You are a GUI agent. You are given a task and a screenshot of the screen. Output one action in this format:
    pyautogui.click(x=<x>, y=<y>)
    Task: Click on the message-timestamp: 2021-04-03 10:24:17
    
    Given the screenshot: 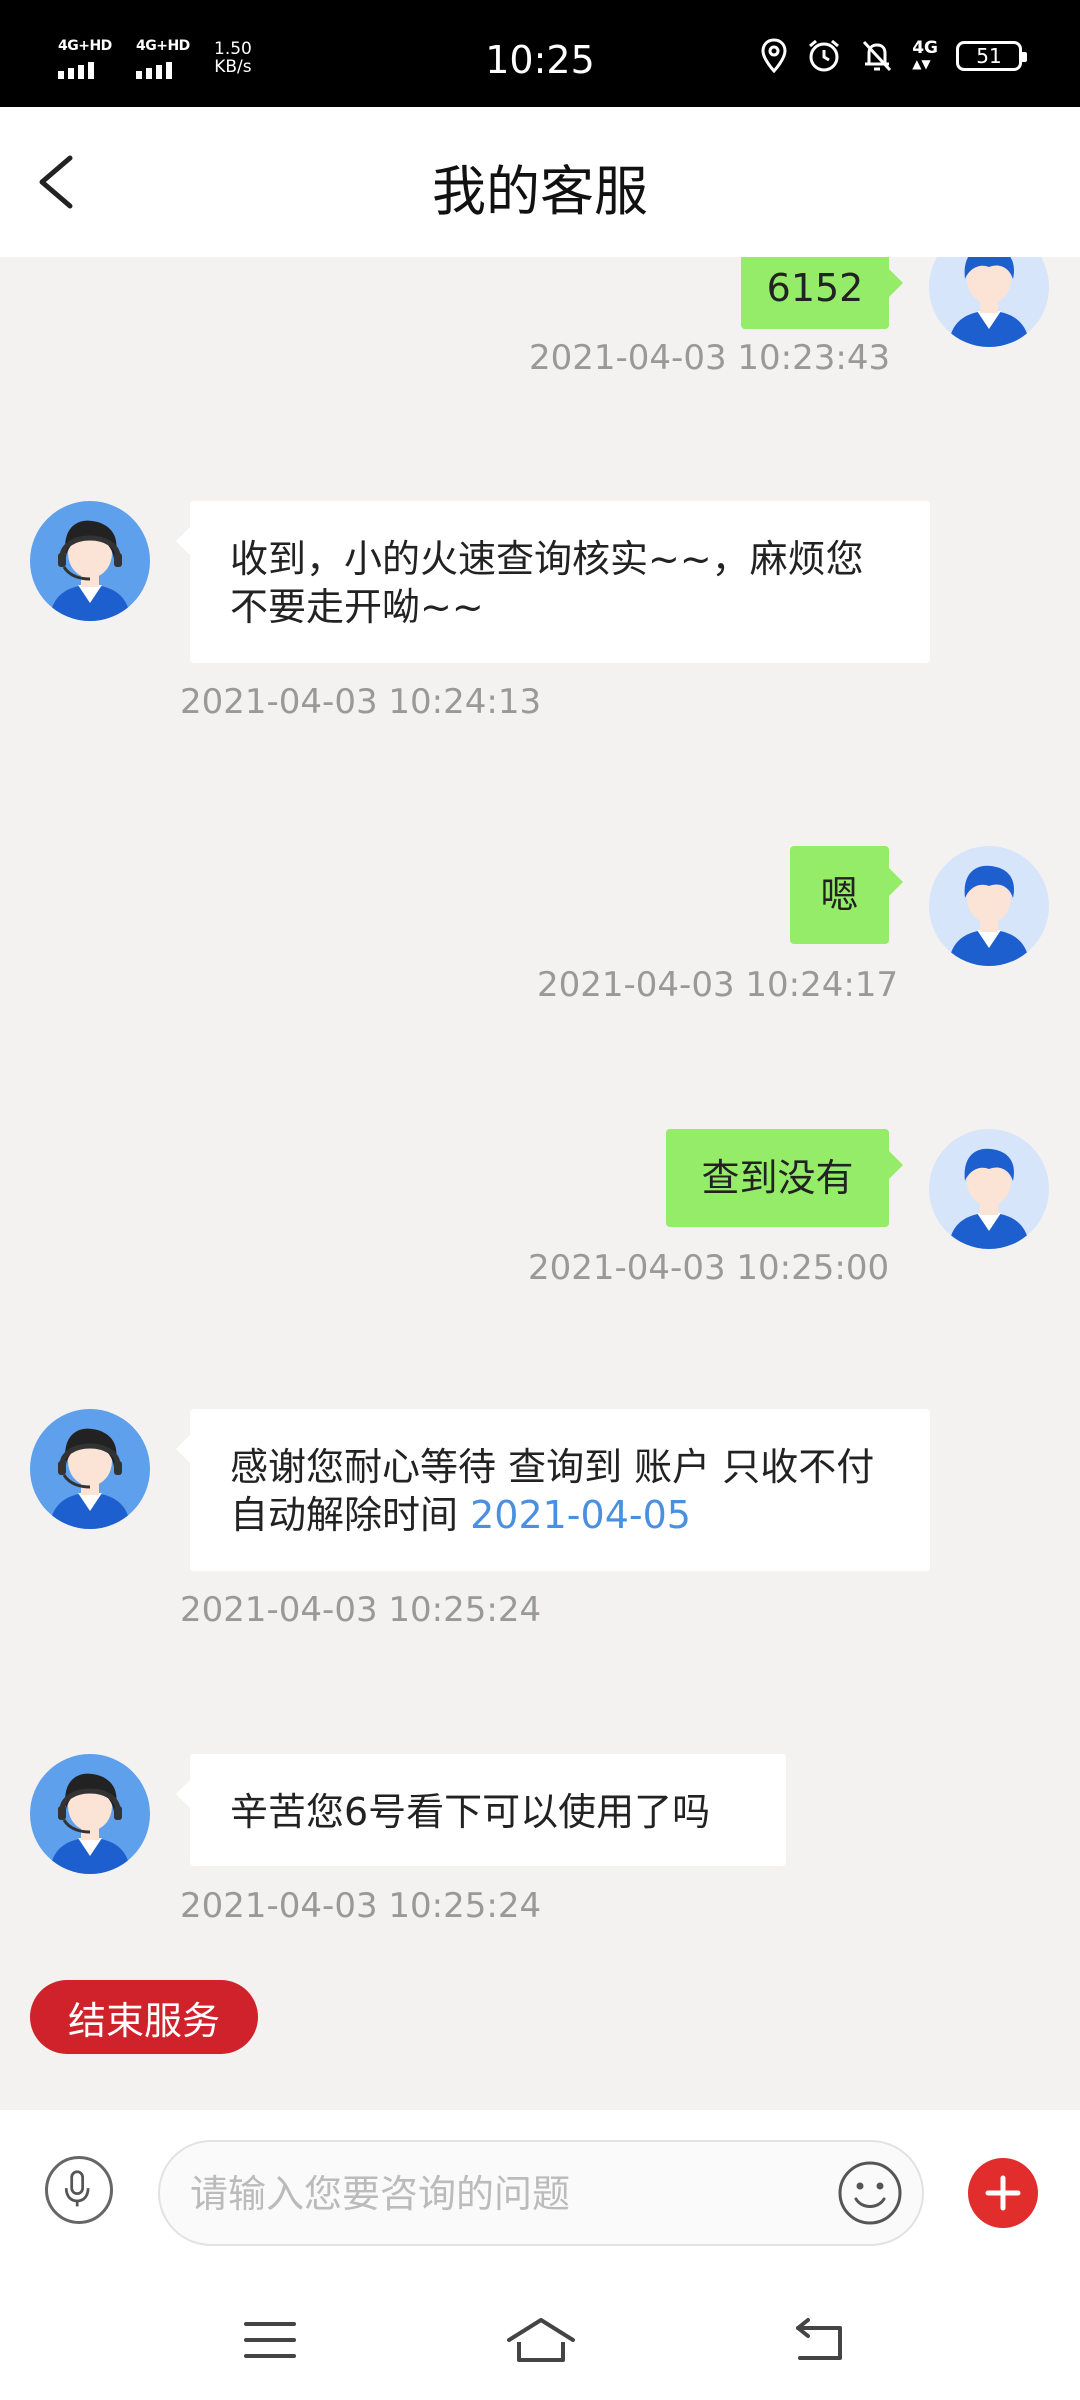 What is the action you would take?
    pyautogui.click(x=718, y=985)
    